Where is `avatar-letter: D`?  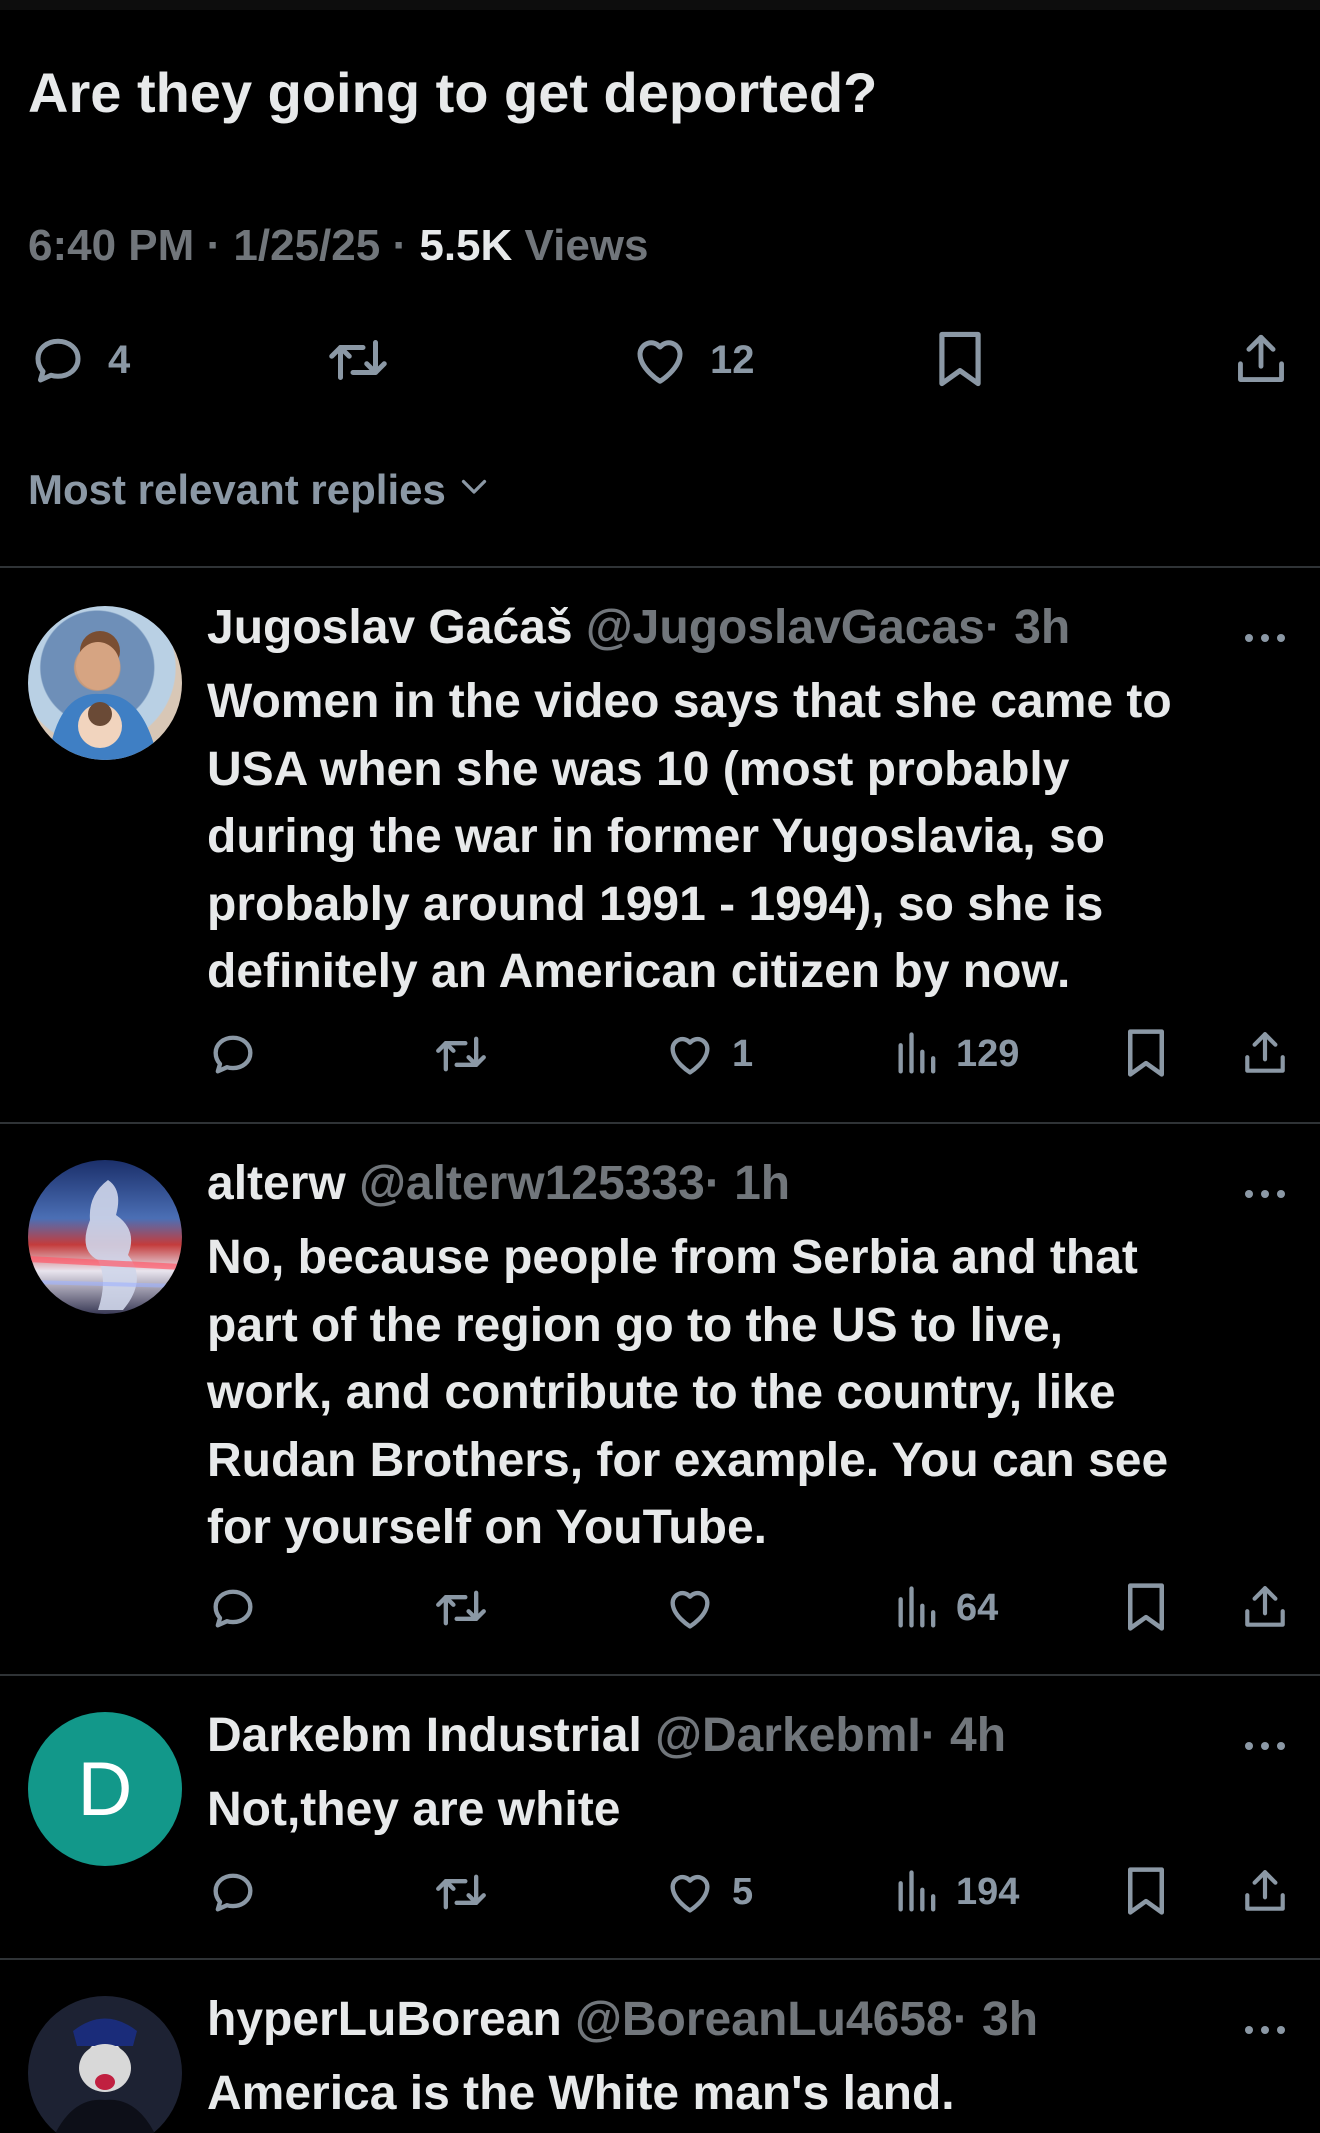
avatar-letter: D is located at coordinates (105, 1789).